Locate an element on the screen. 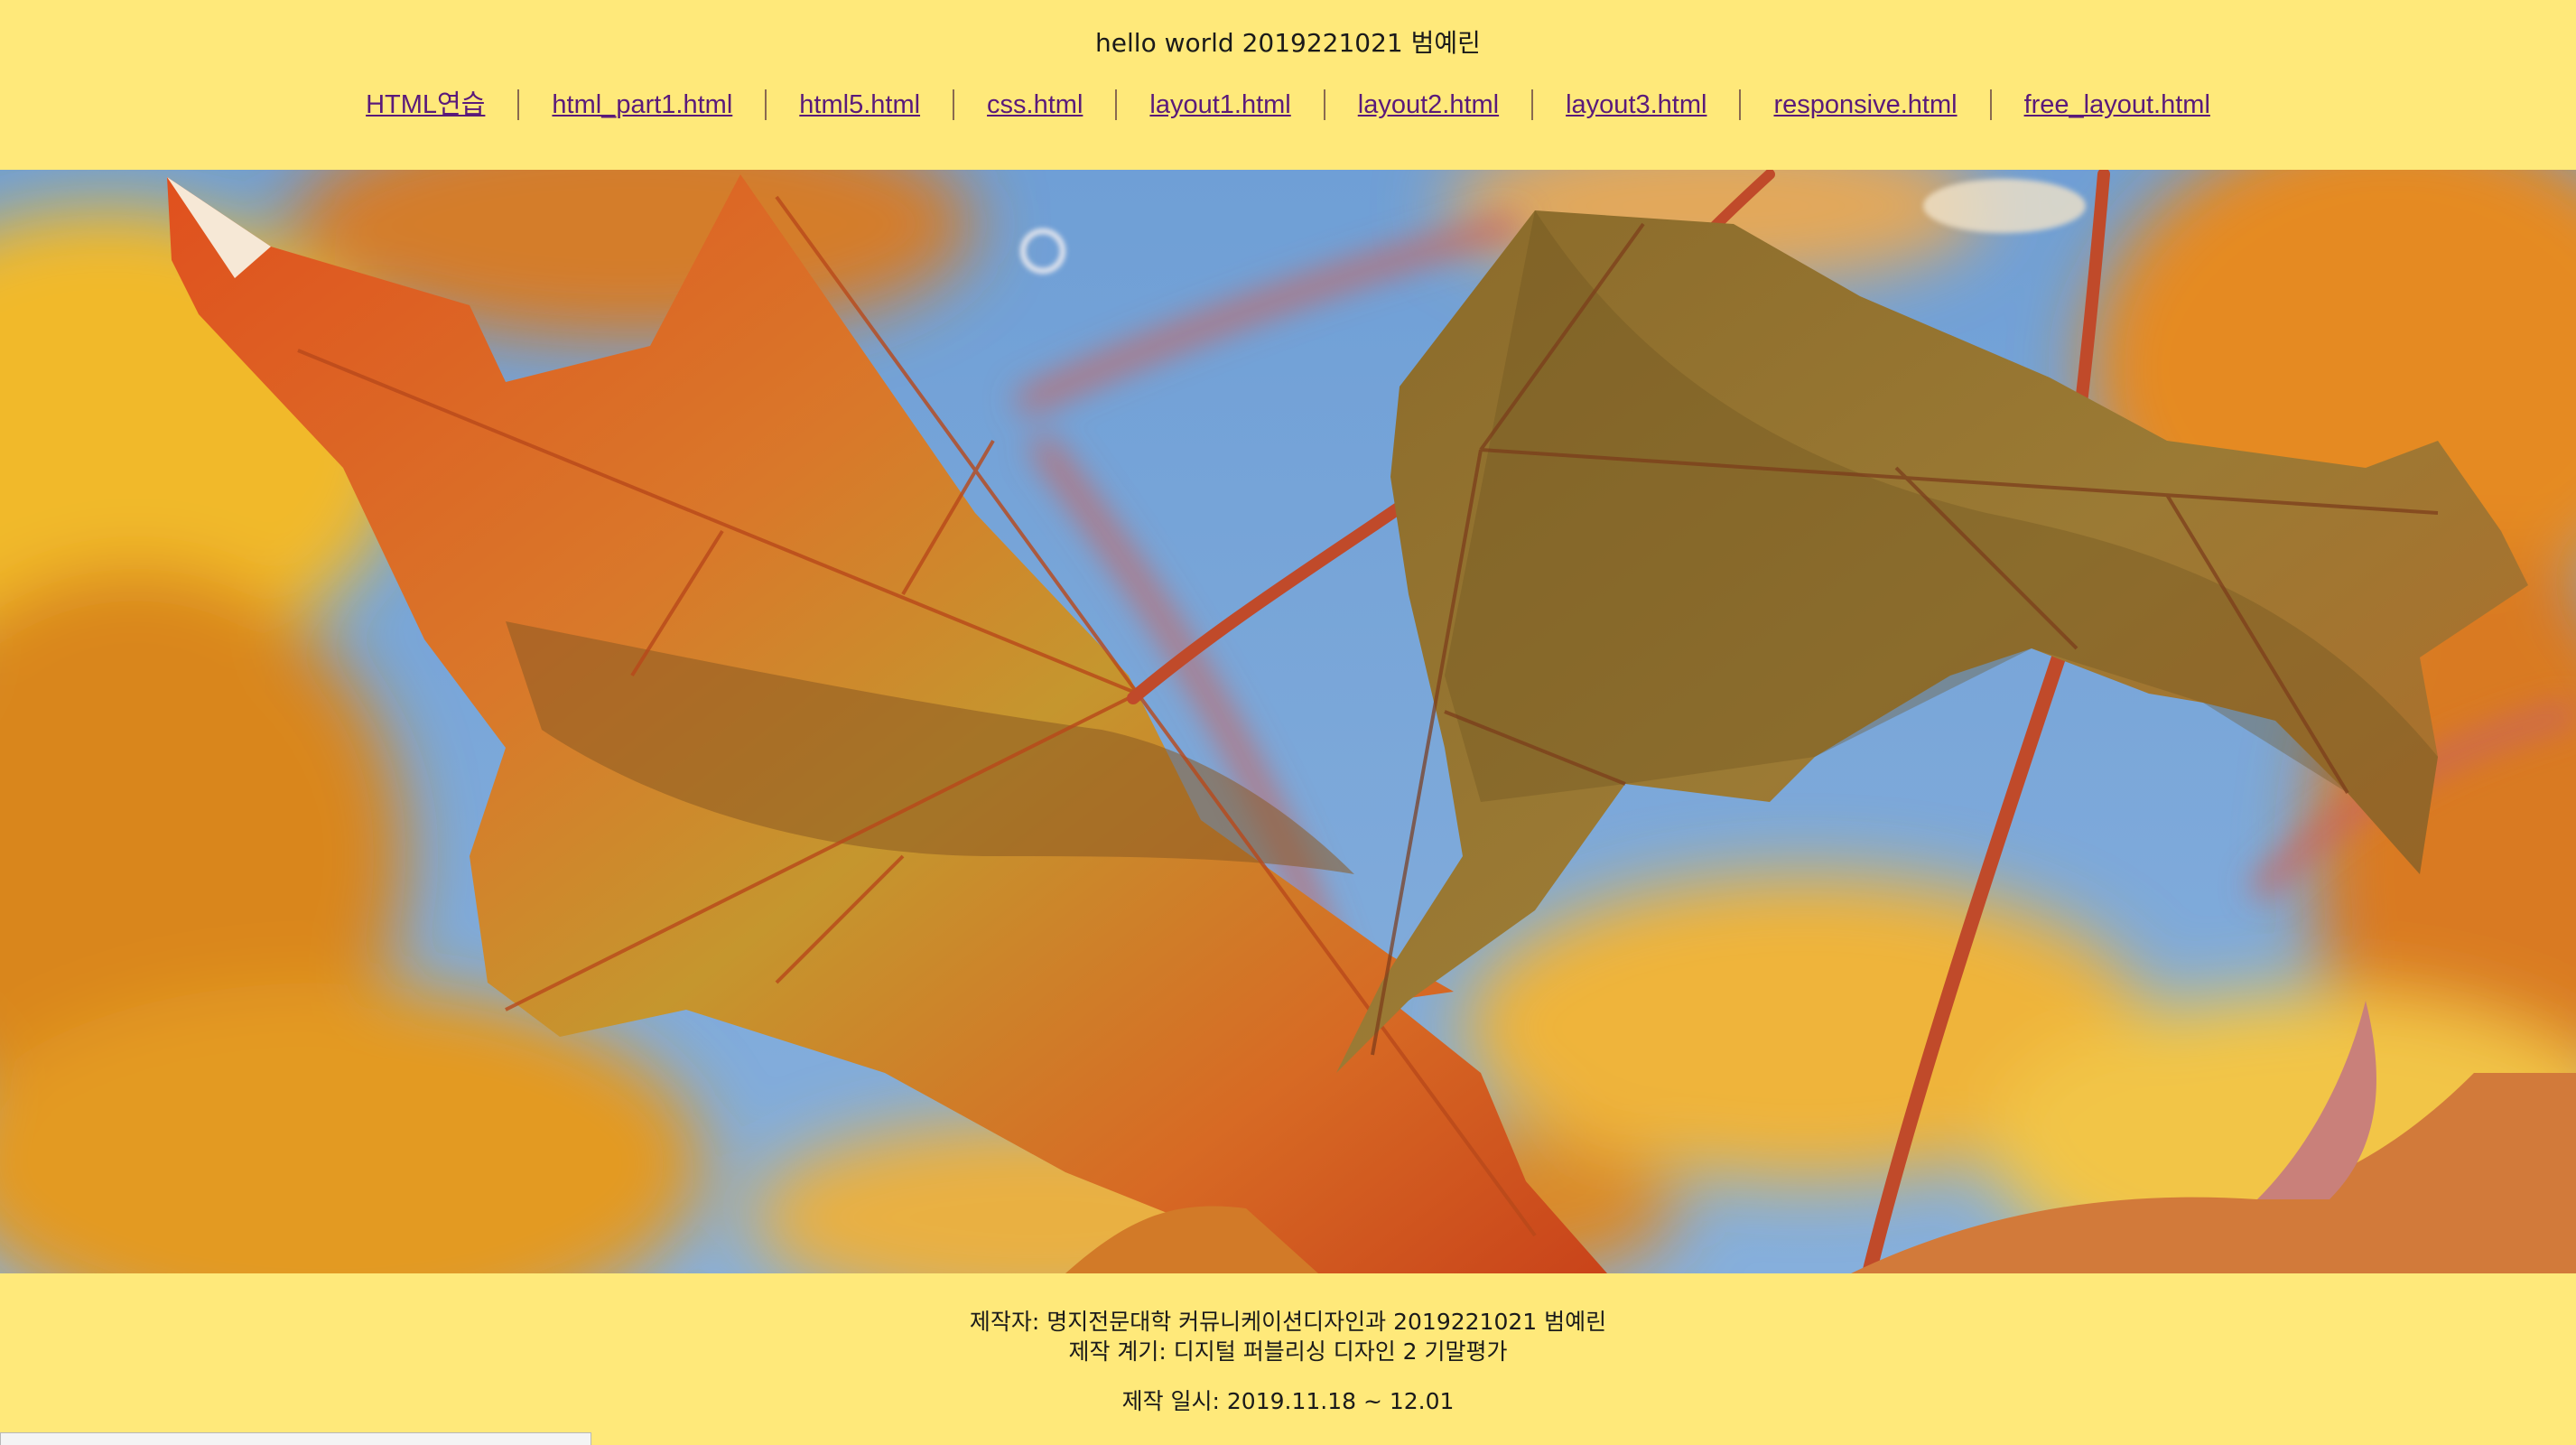 This screenshot has width=2576, height=1445. nav-link-html5: html5.html is located at coordinates (860, 105).